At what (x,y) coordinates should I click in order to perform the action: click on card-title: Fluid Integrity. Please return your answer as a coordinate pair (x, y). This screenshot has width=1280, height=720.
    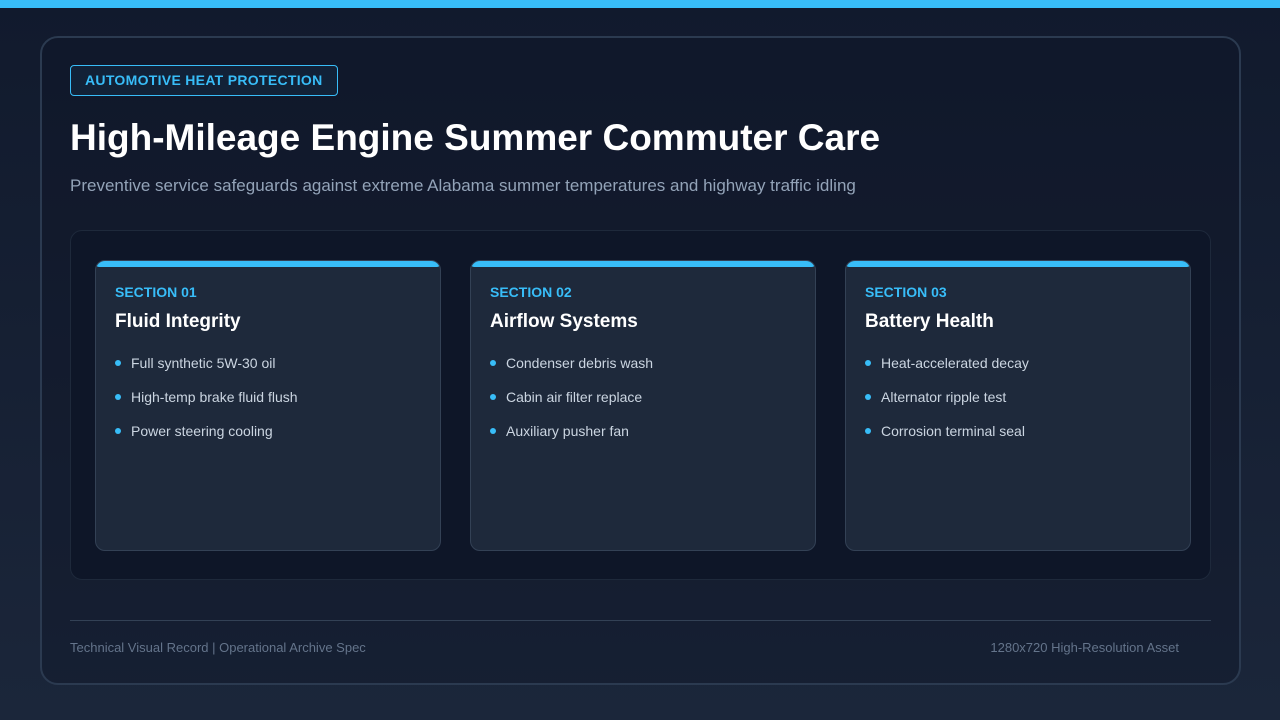
    Looking at the image, I should click on (178, 321).